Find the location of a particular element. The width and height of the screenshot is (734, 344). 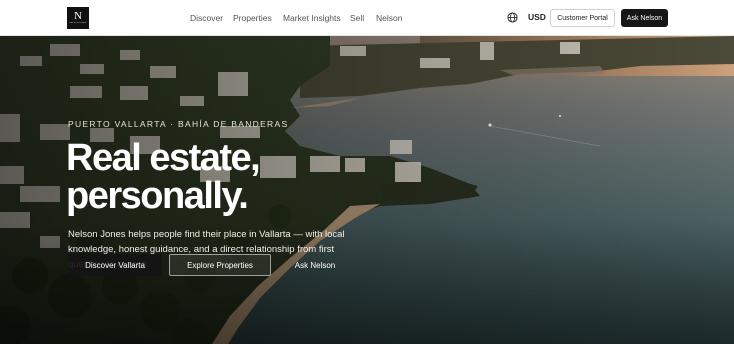

hero-headline-line-1: Real estate, is located at coordinates (163, 158).